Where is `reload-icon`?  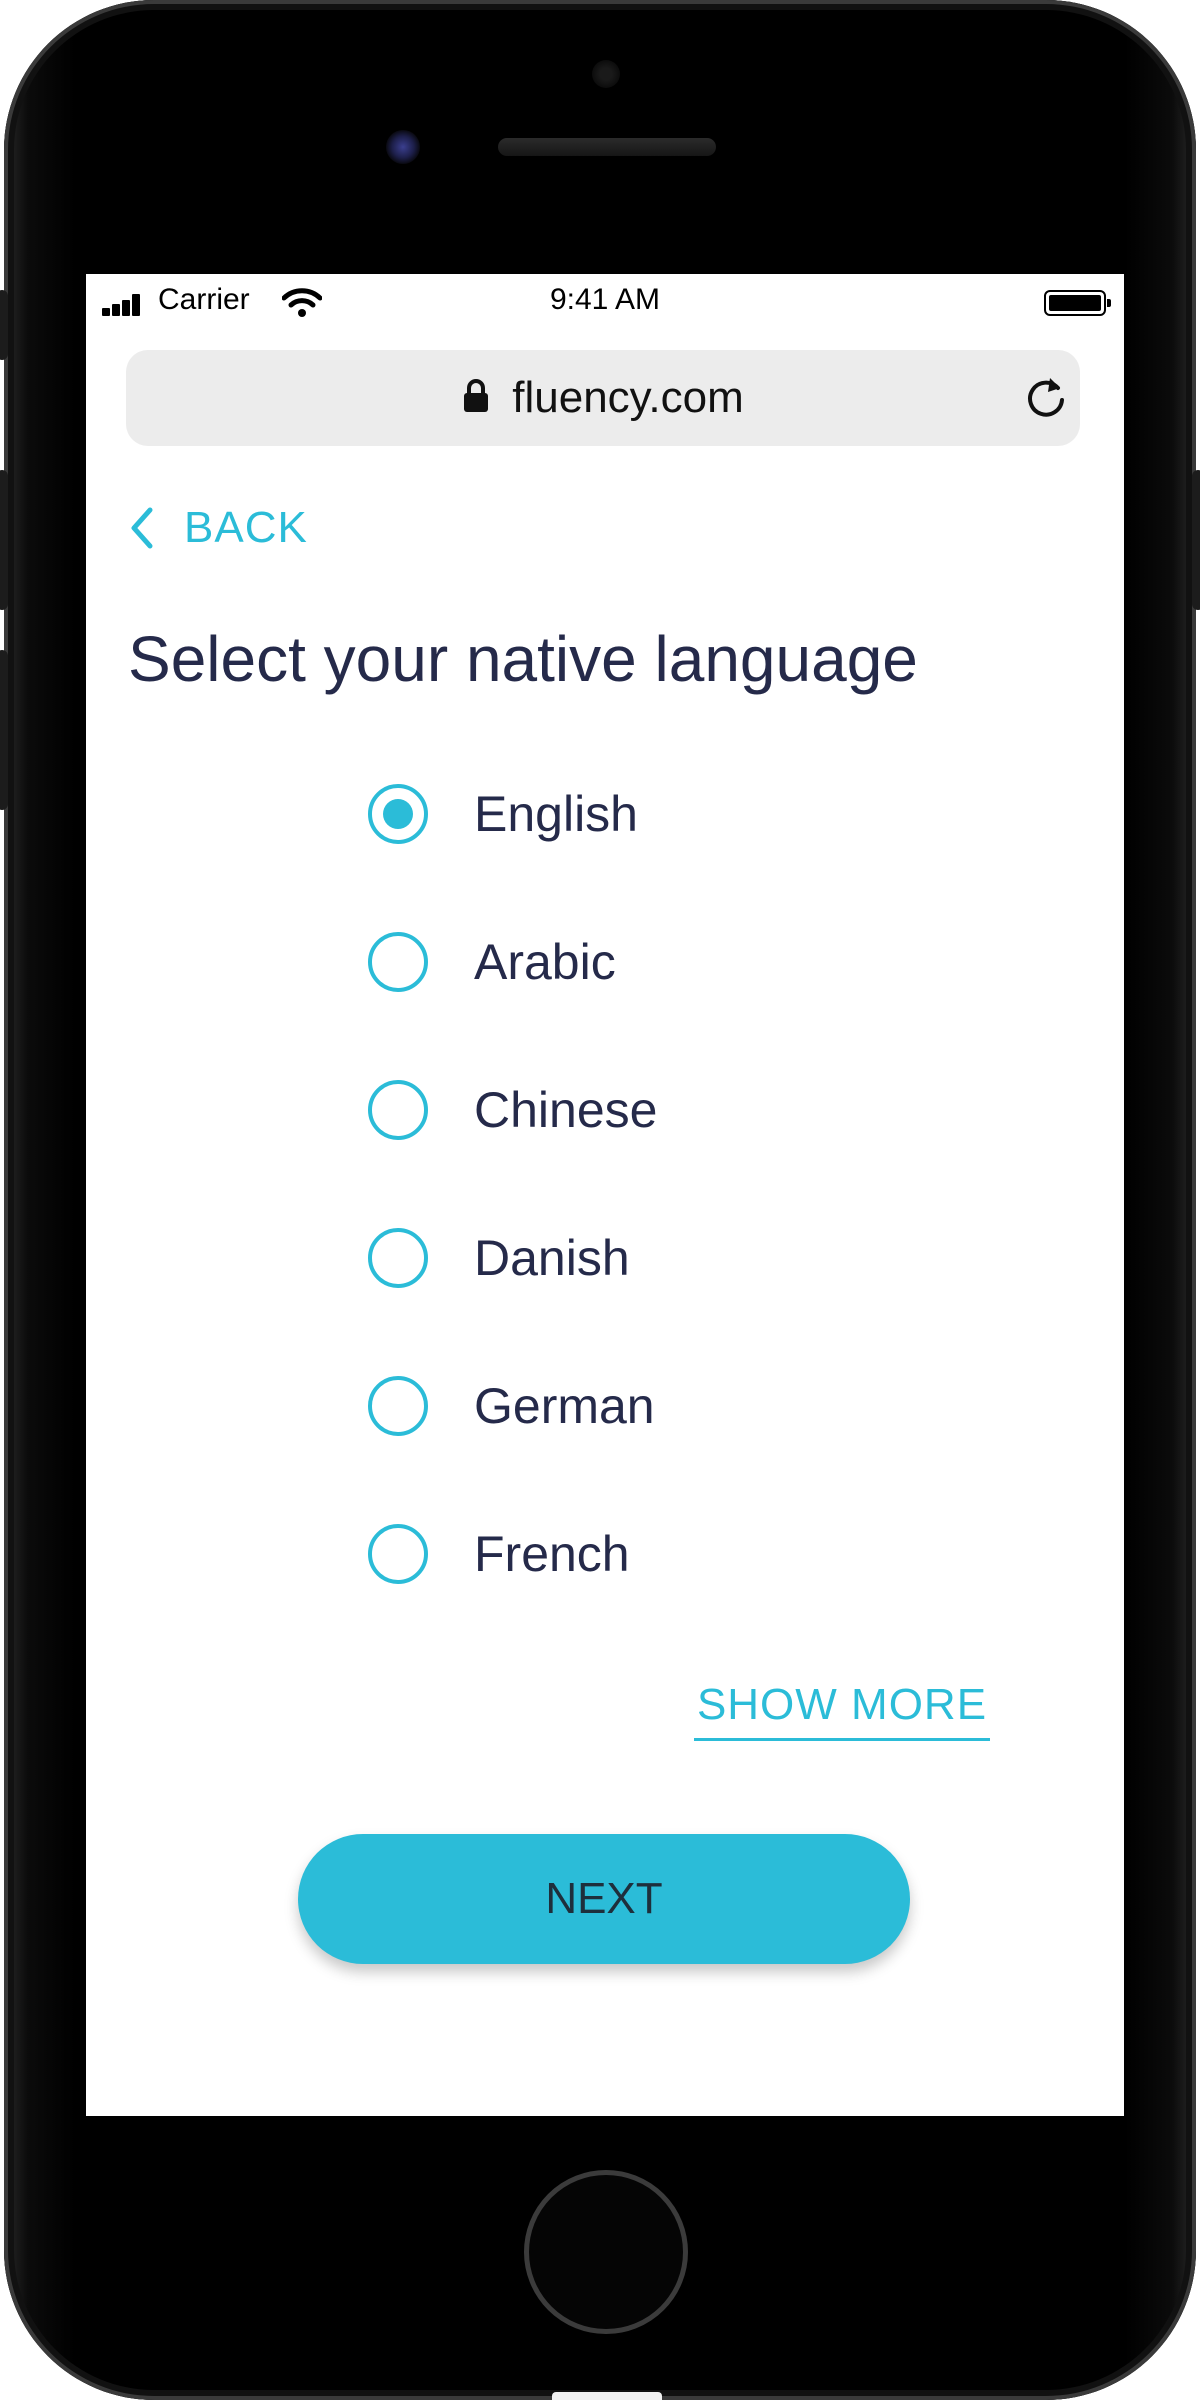 reload-icon is located at coordinates (1046, 398).